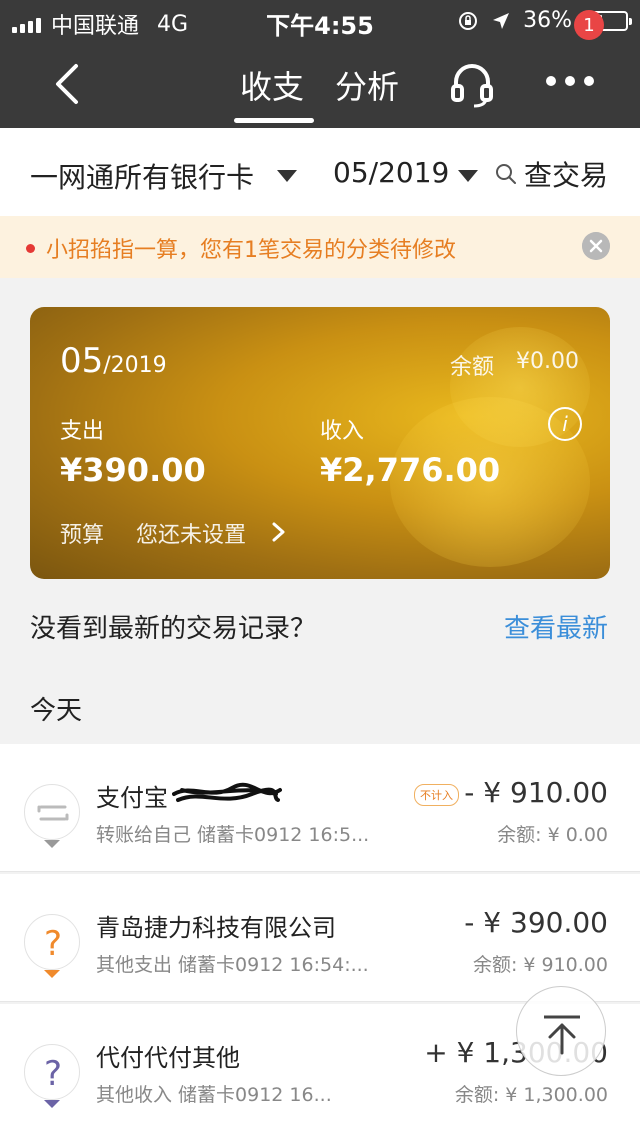 This screenshot has height=1136, width=640. Describe the element at coordinates (132, 798) in the screenshot. I see `transaction-name: 支付宝` at that location.